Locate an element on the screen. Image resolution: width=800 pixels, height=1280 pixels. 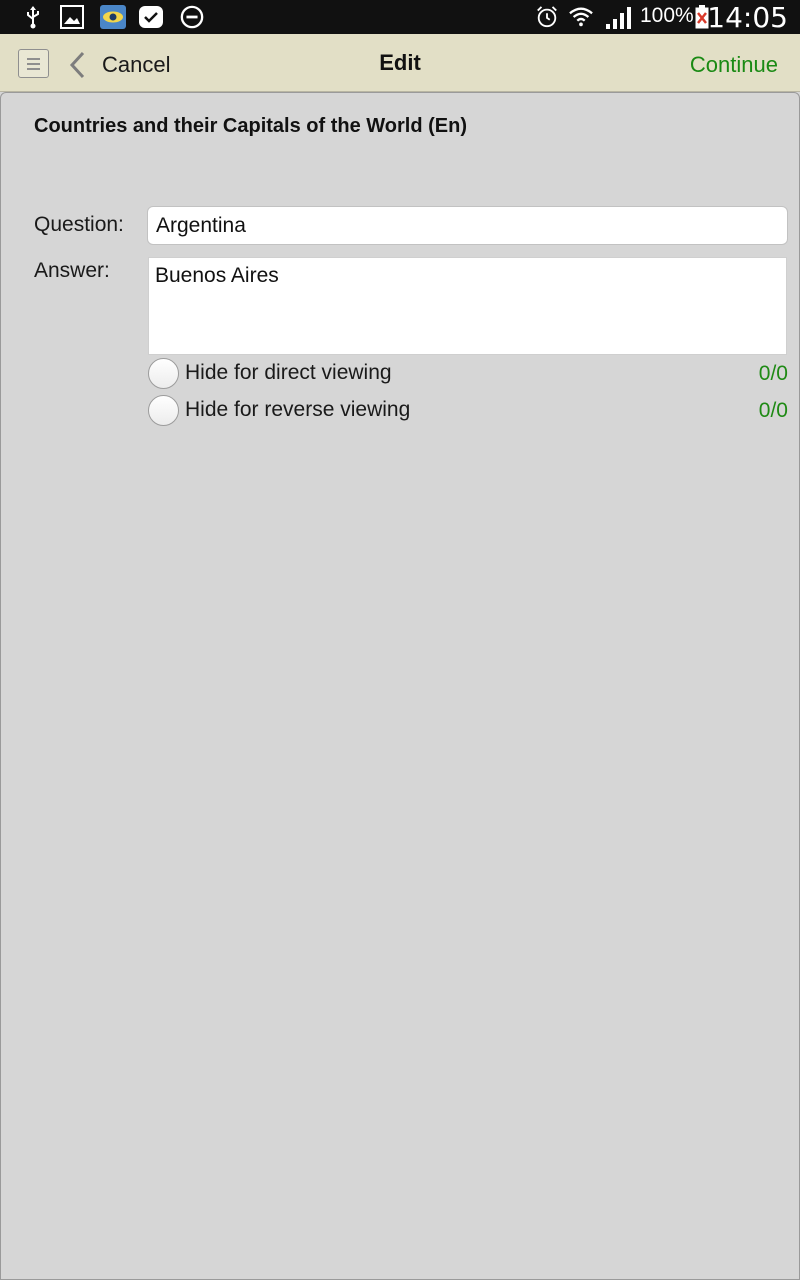
action-bar: Cancel Edit Continue is located at coordinates (400, 63).